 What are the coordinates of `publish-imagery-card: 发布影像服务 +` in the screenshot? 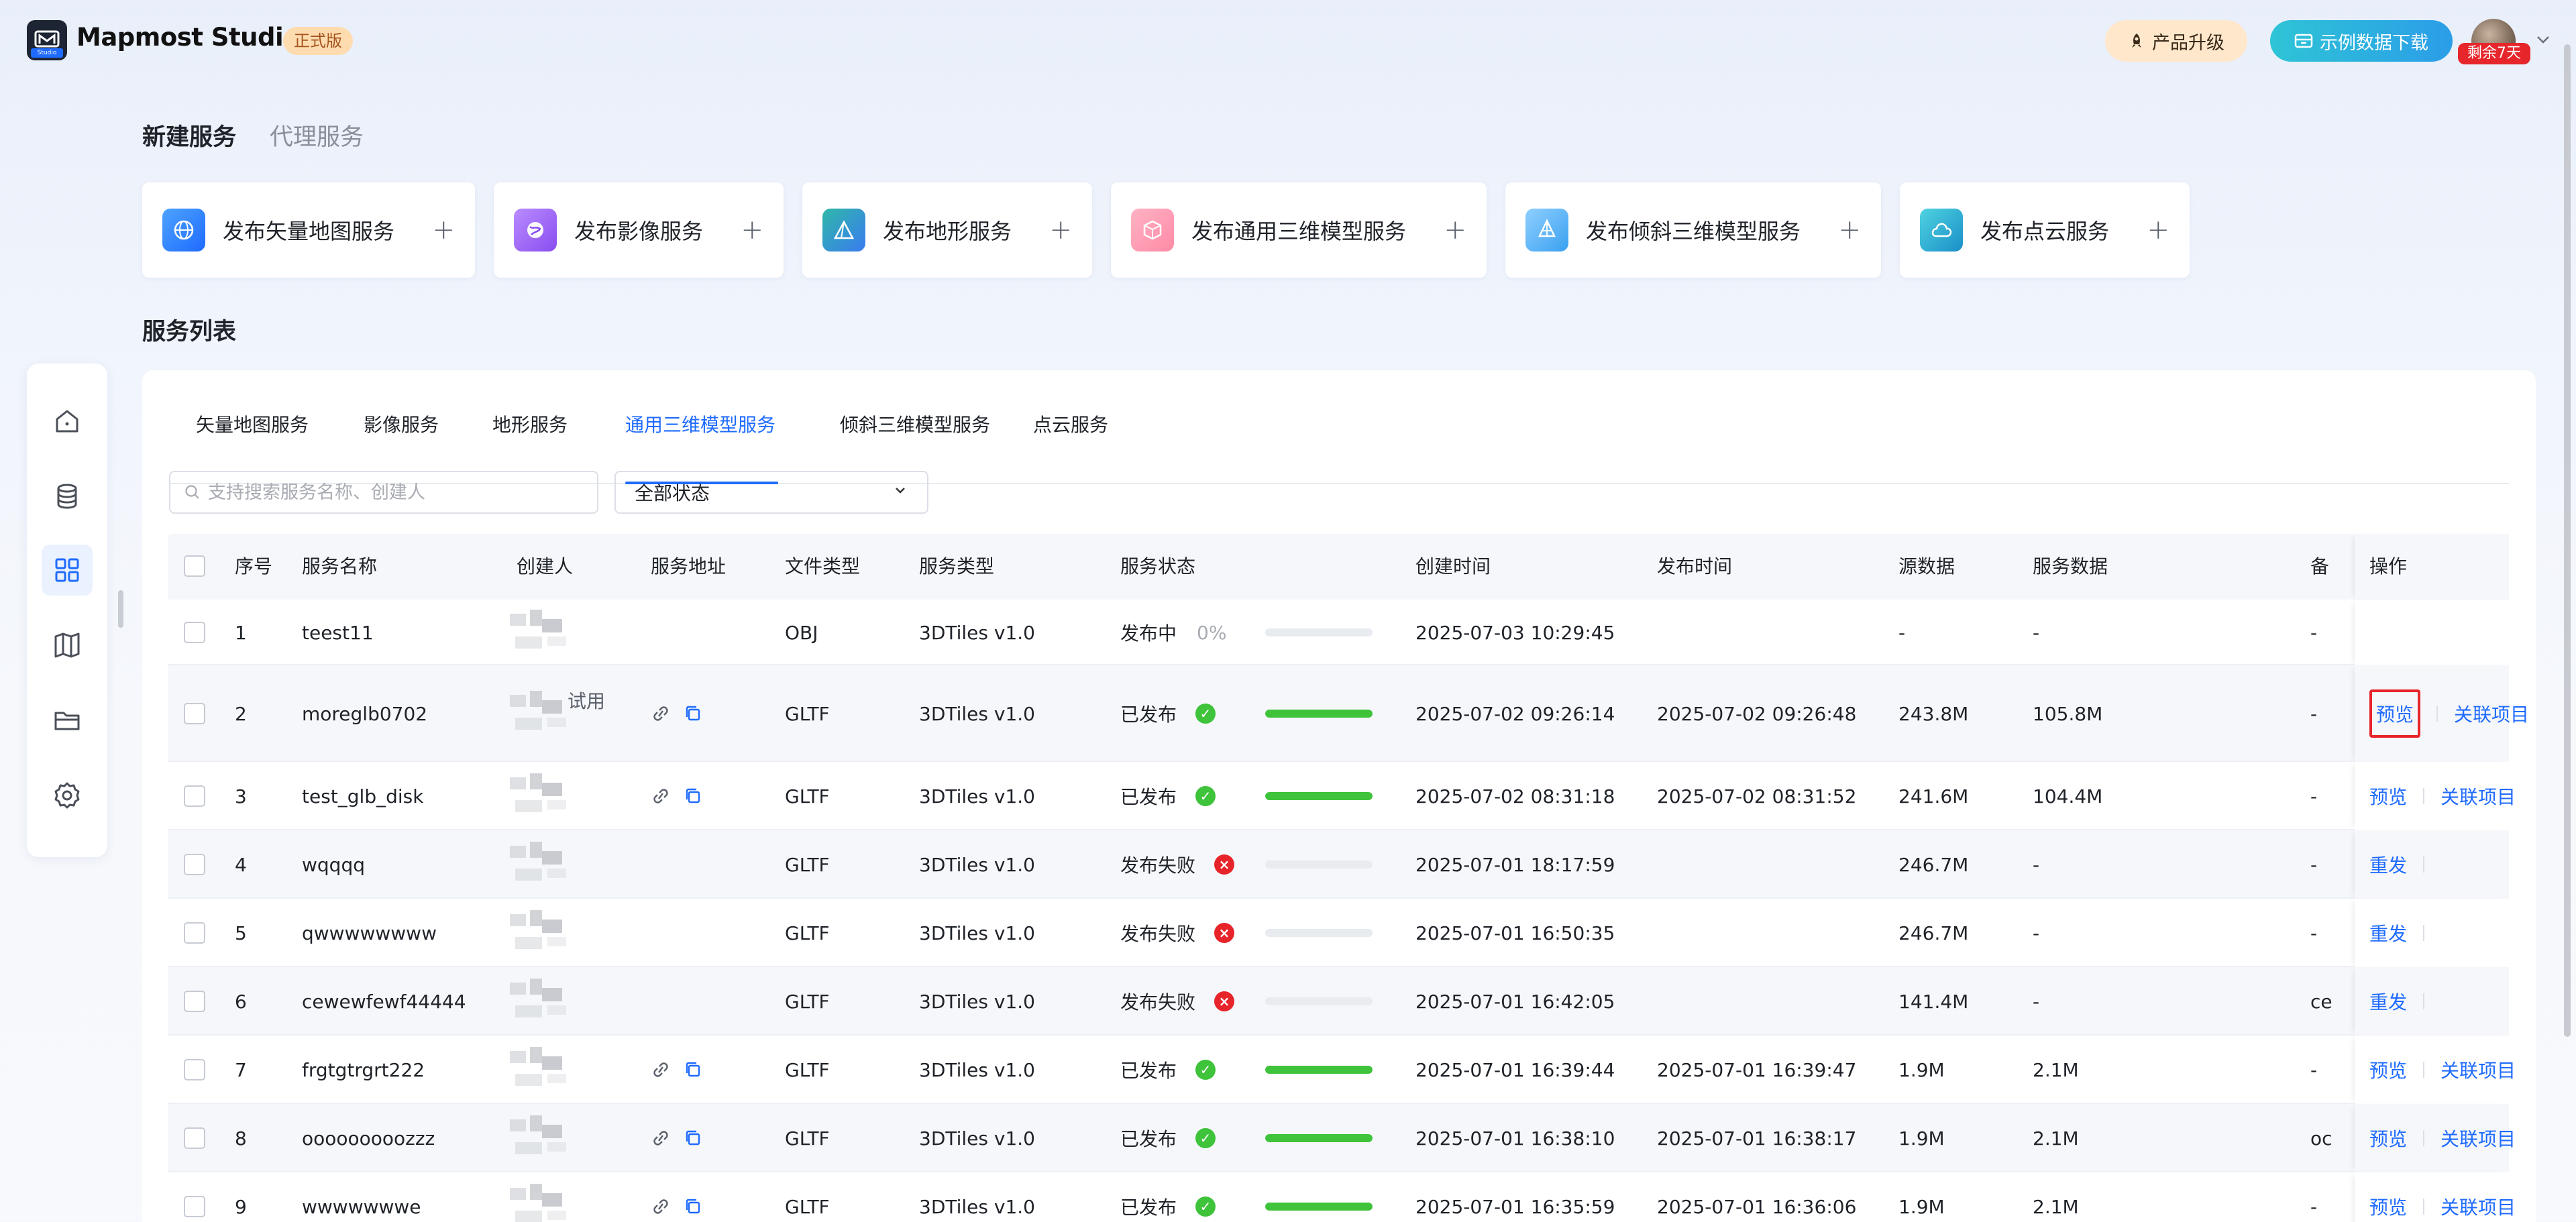 It's located at (639, 230).